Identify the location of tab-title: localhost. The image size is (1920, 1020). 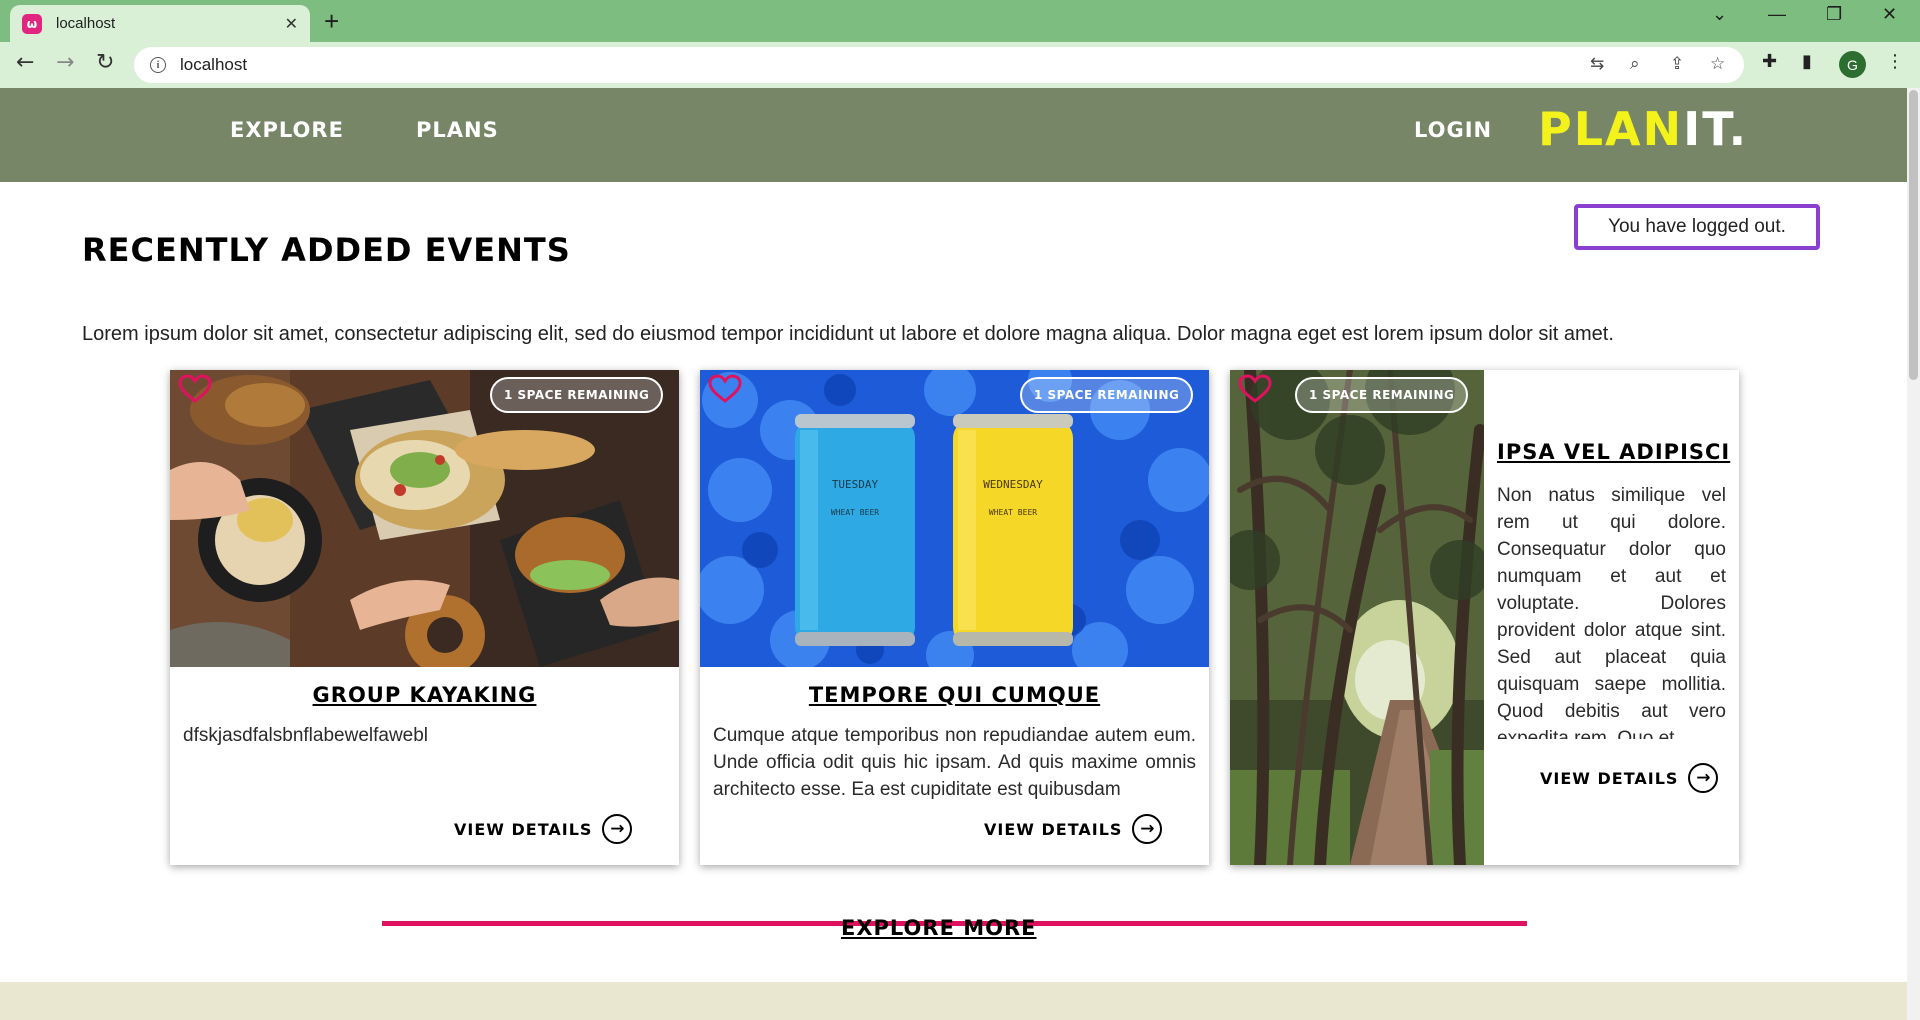
(86, 23).